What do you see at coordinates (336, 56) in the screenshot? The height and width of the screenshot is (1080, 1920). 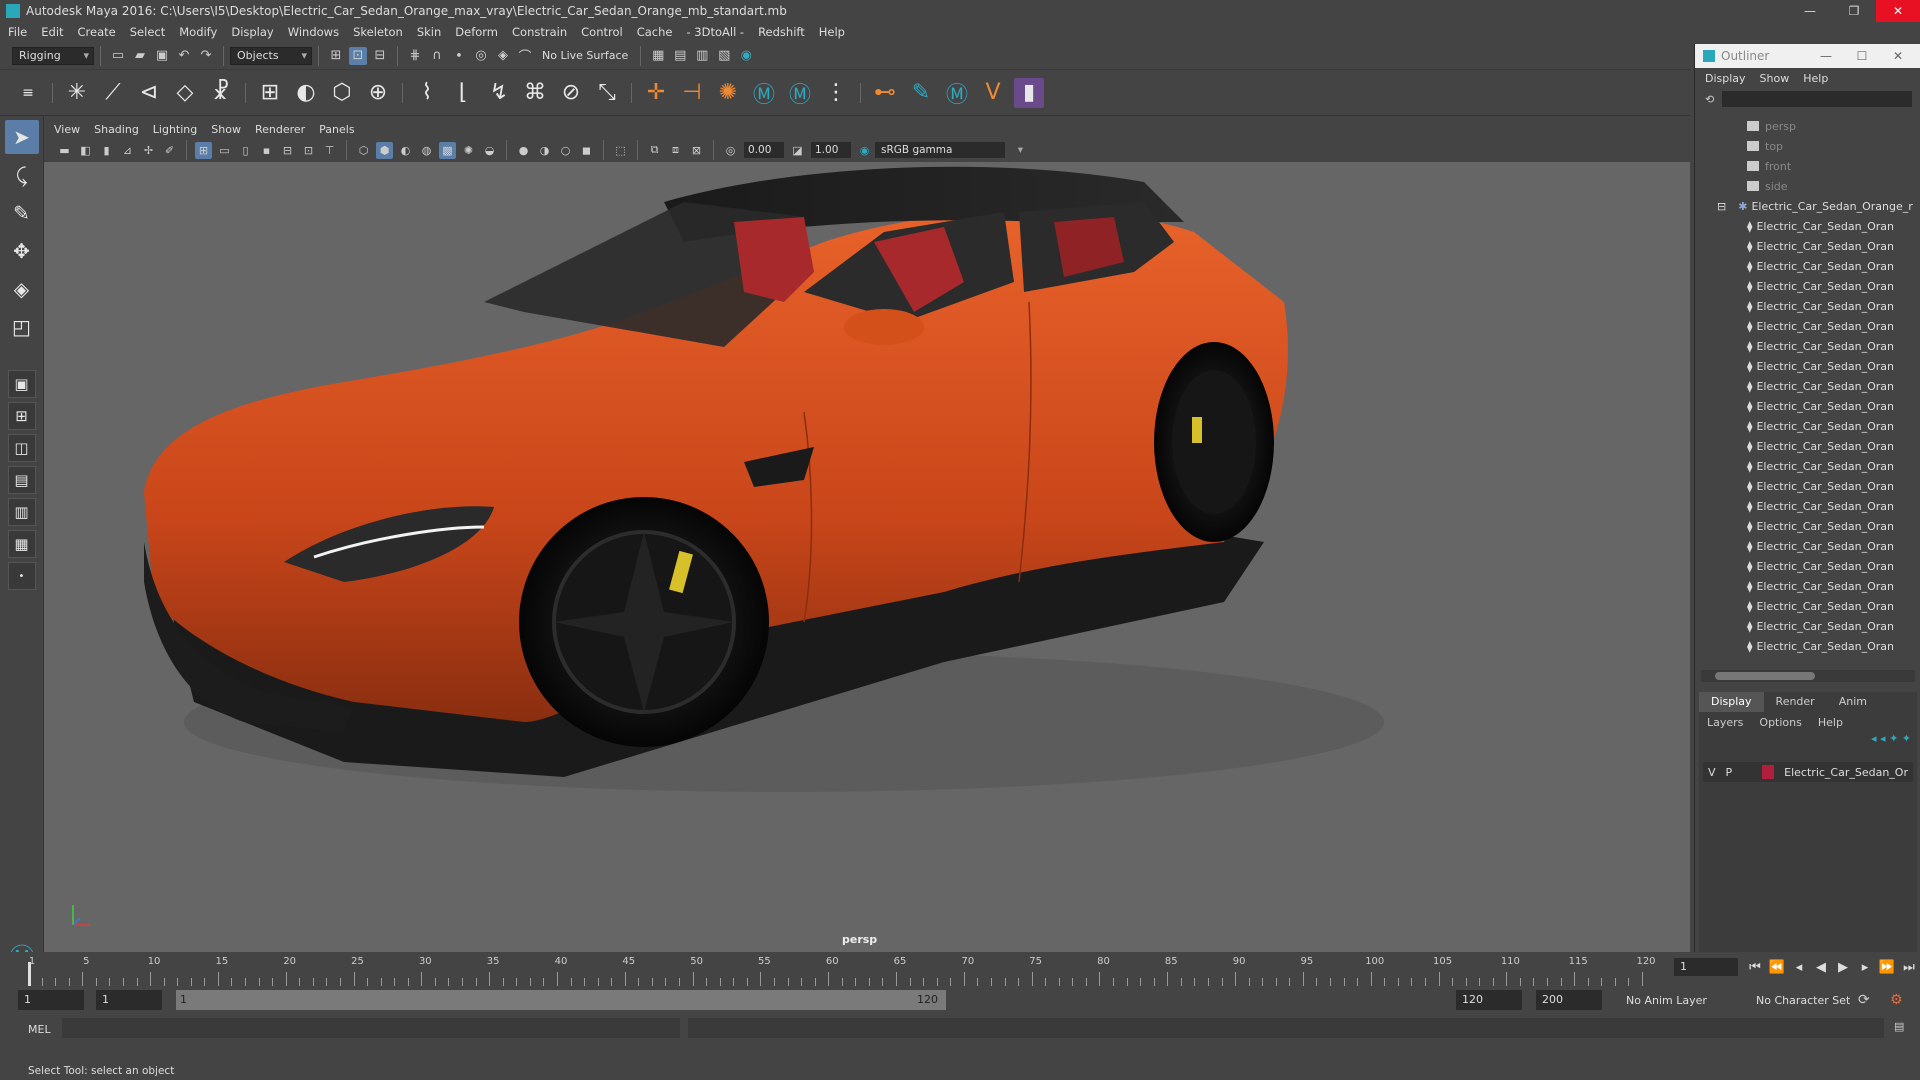 I see `select-hierarchy-icon: ⊞` at bounding box center [336, 56].